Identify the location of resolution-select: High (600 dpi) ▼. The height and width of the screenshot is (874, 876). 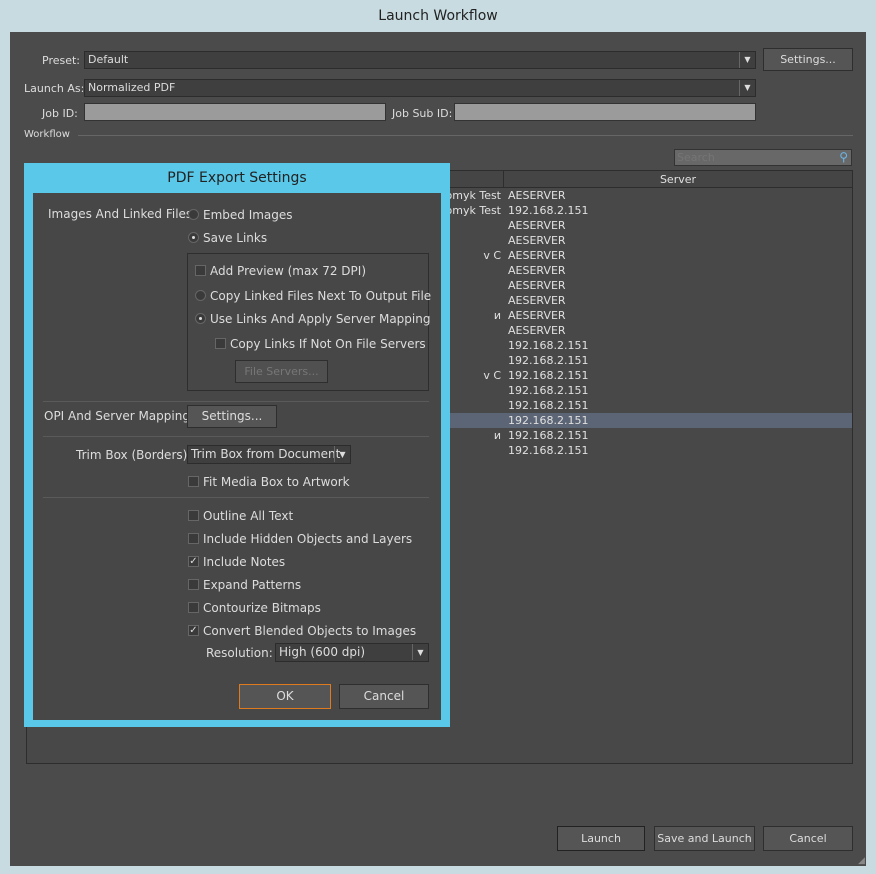
(352, 652).